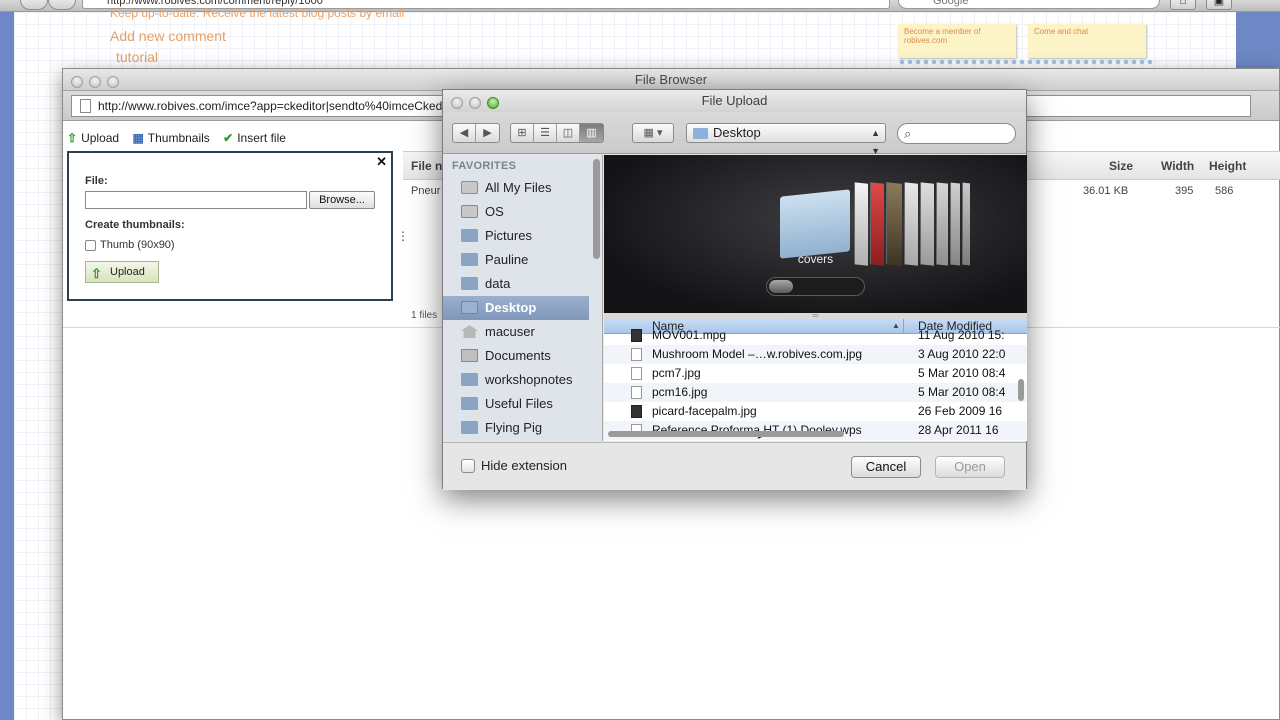 The width and height of the screenshot is (1280, 720). I want to click on dialog-close-button, so click(457, 103).